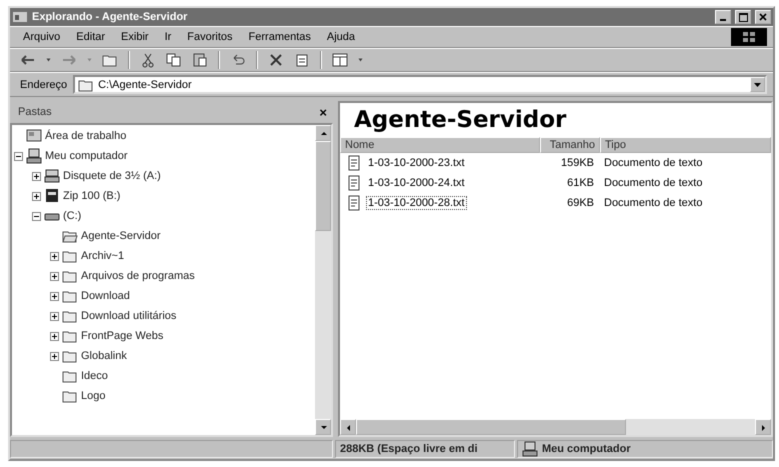  I want to click on scroll-up-button, so click(323, 133).